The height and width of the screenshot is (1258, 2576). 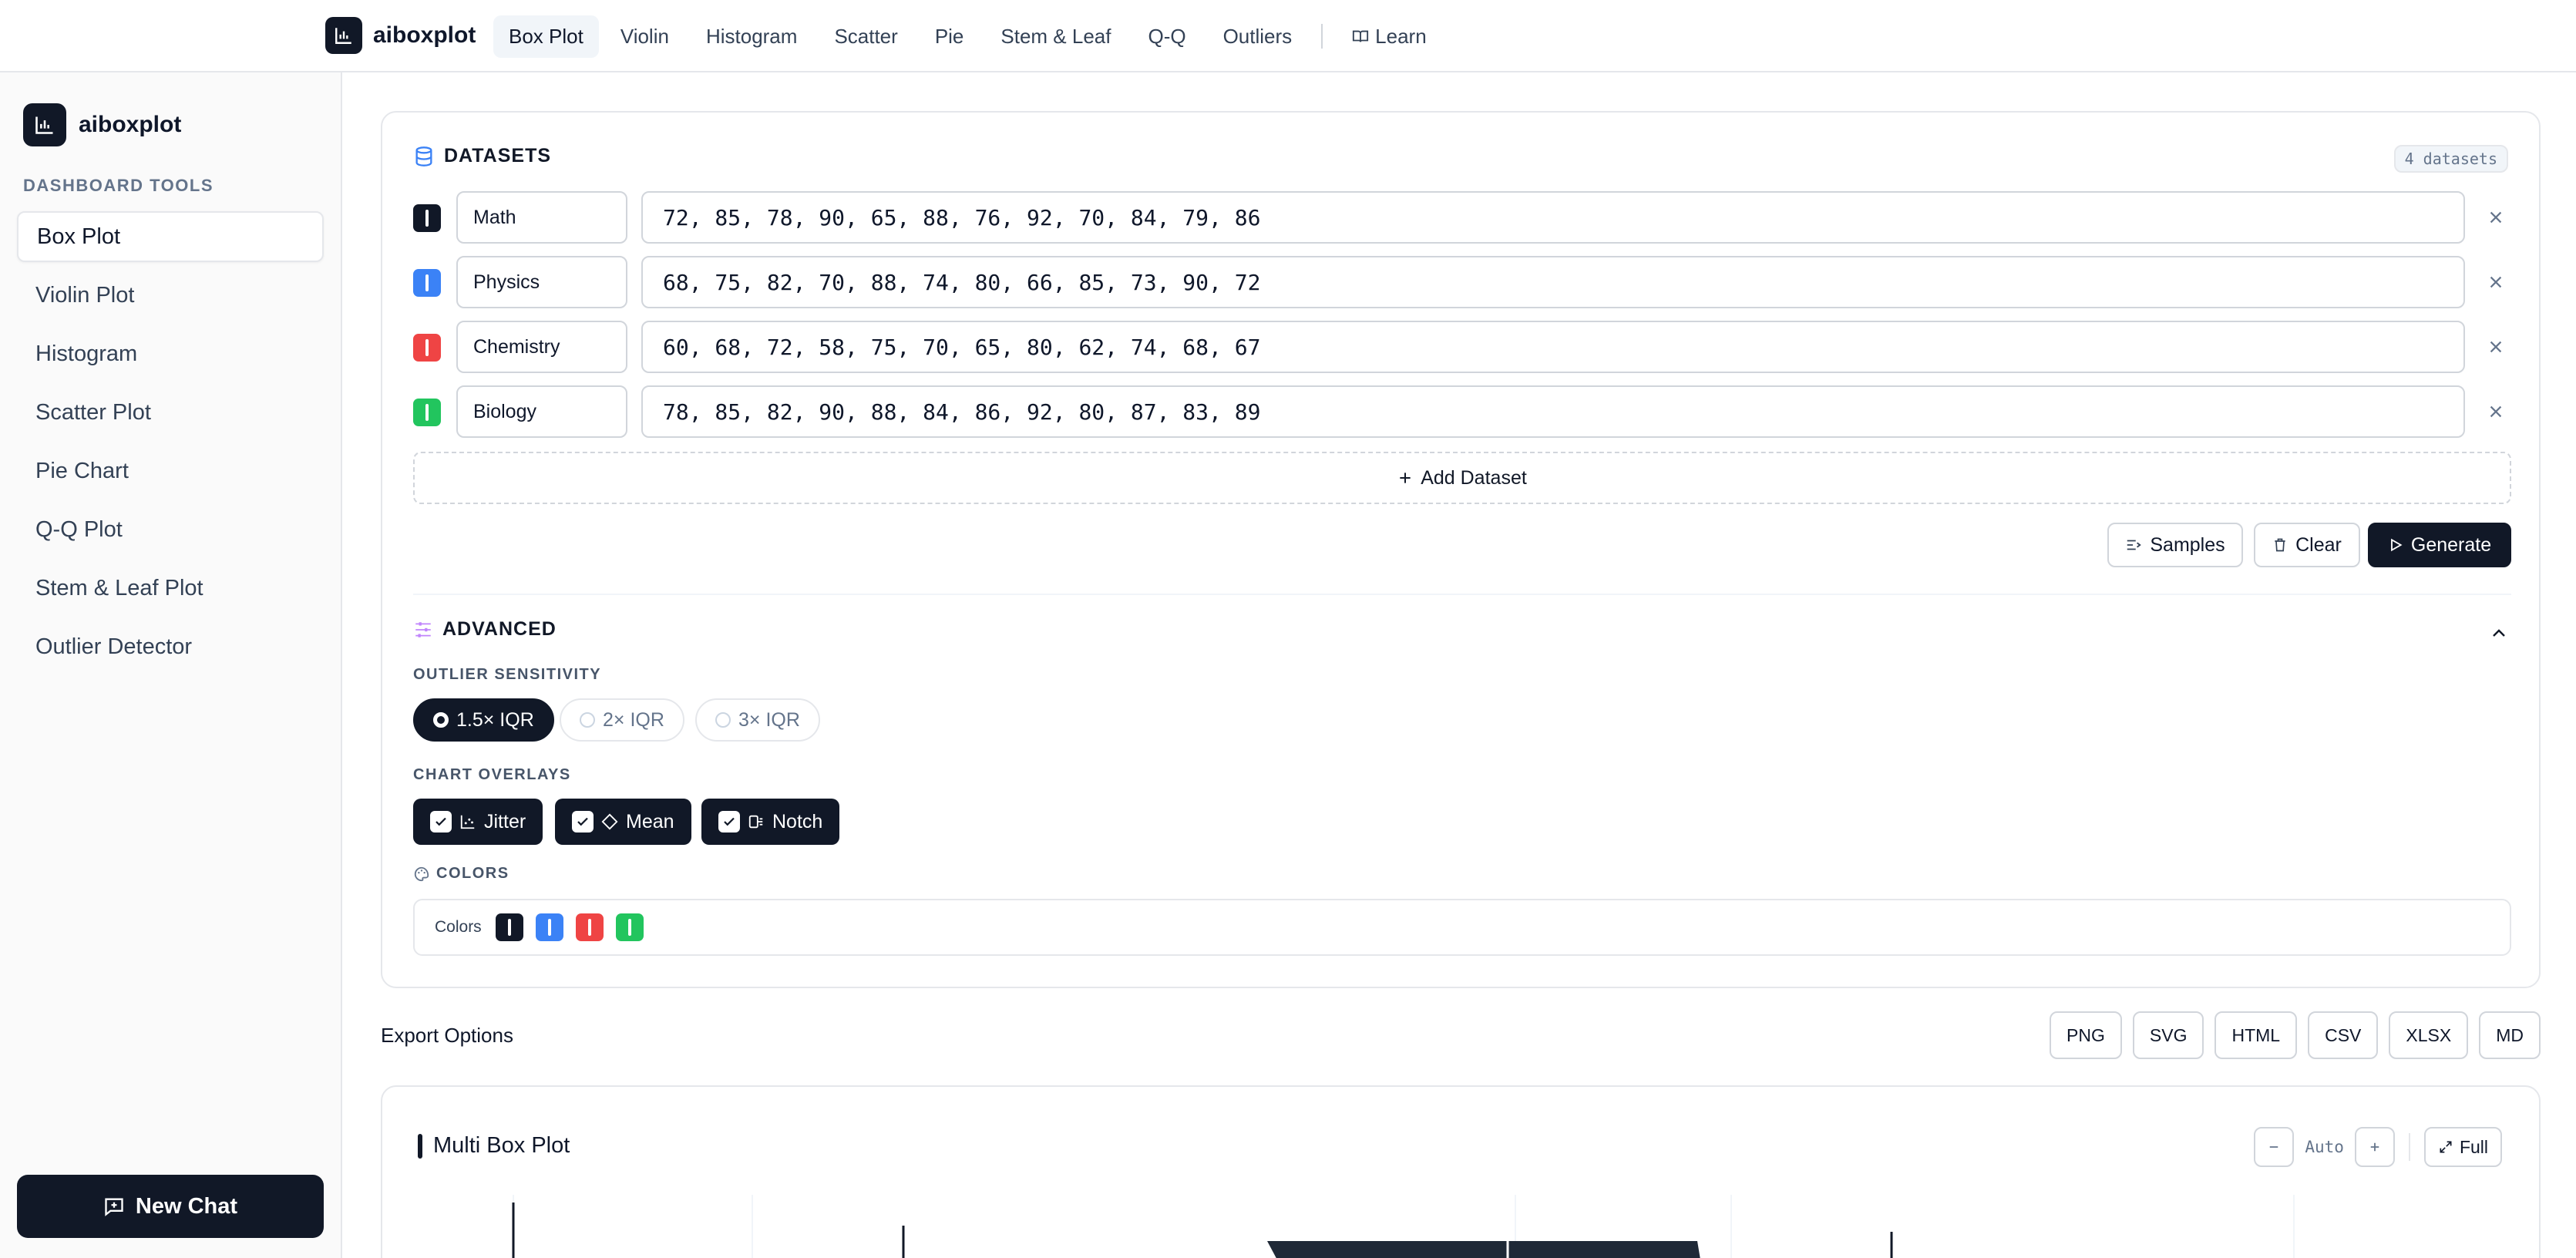 What do you see at coordinates (499, 629) in the screenshot?
I see `advanced-title: ADVANCED` at bounding box center [499, 629].